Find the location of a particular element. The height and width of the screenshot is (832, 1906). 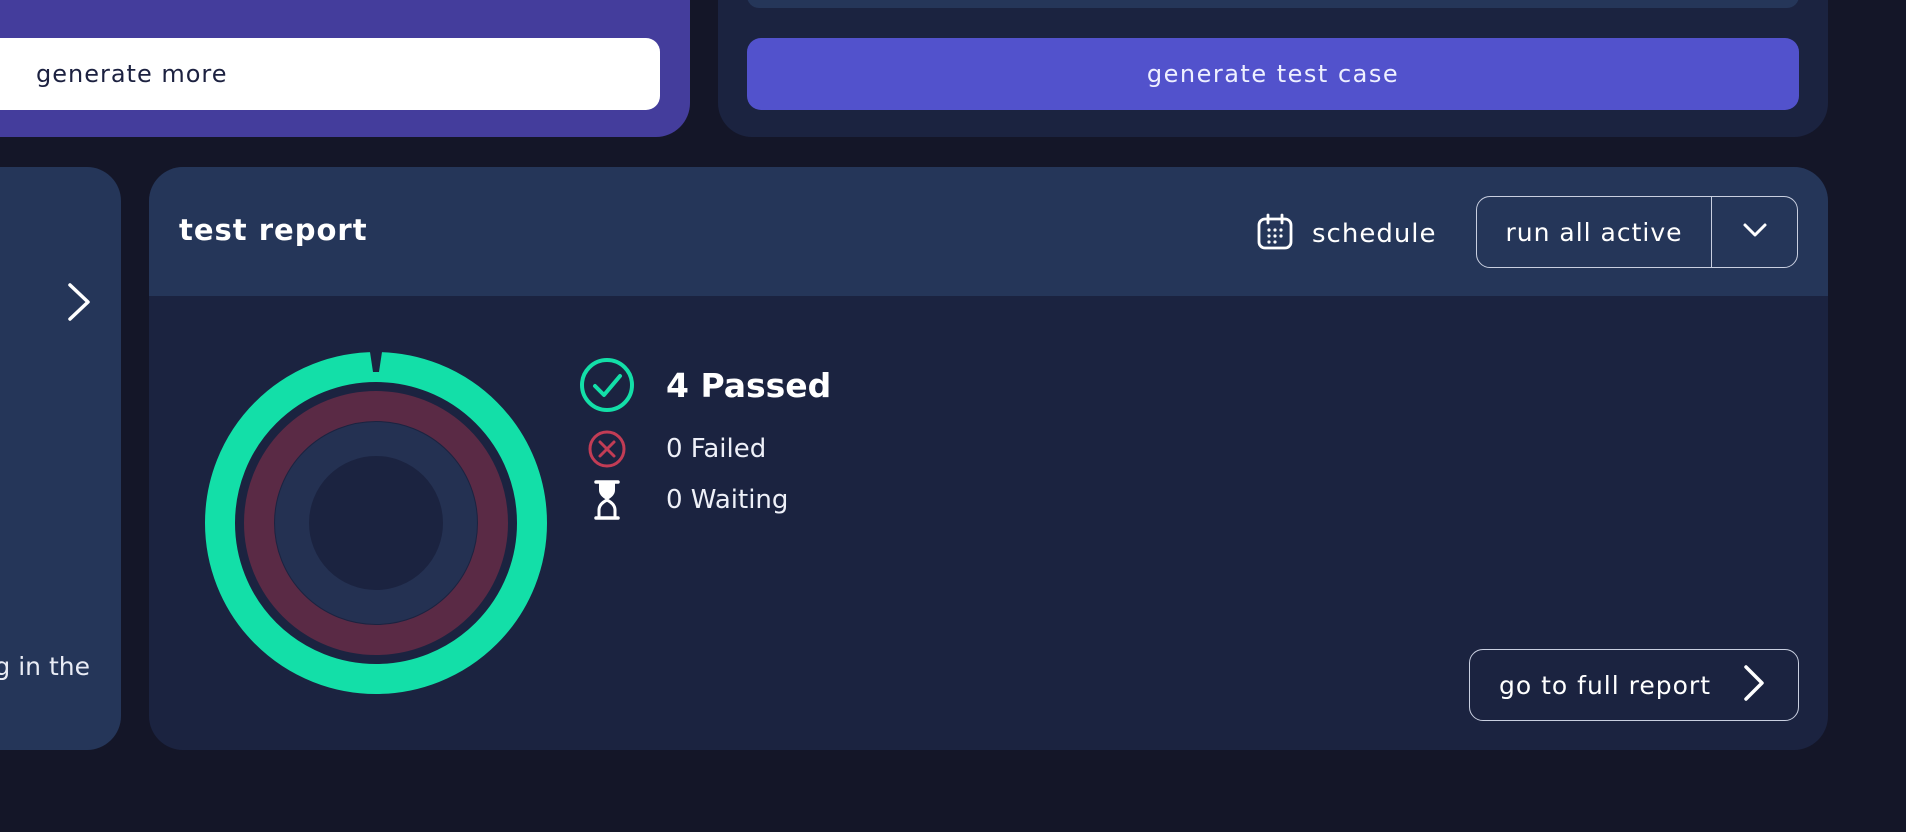

passed-count-label: 4 Passed is located at coordinates (749, 385).